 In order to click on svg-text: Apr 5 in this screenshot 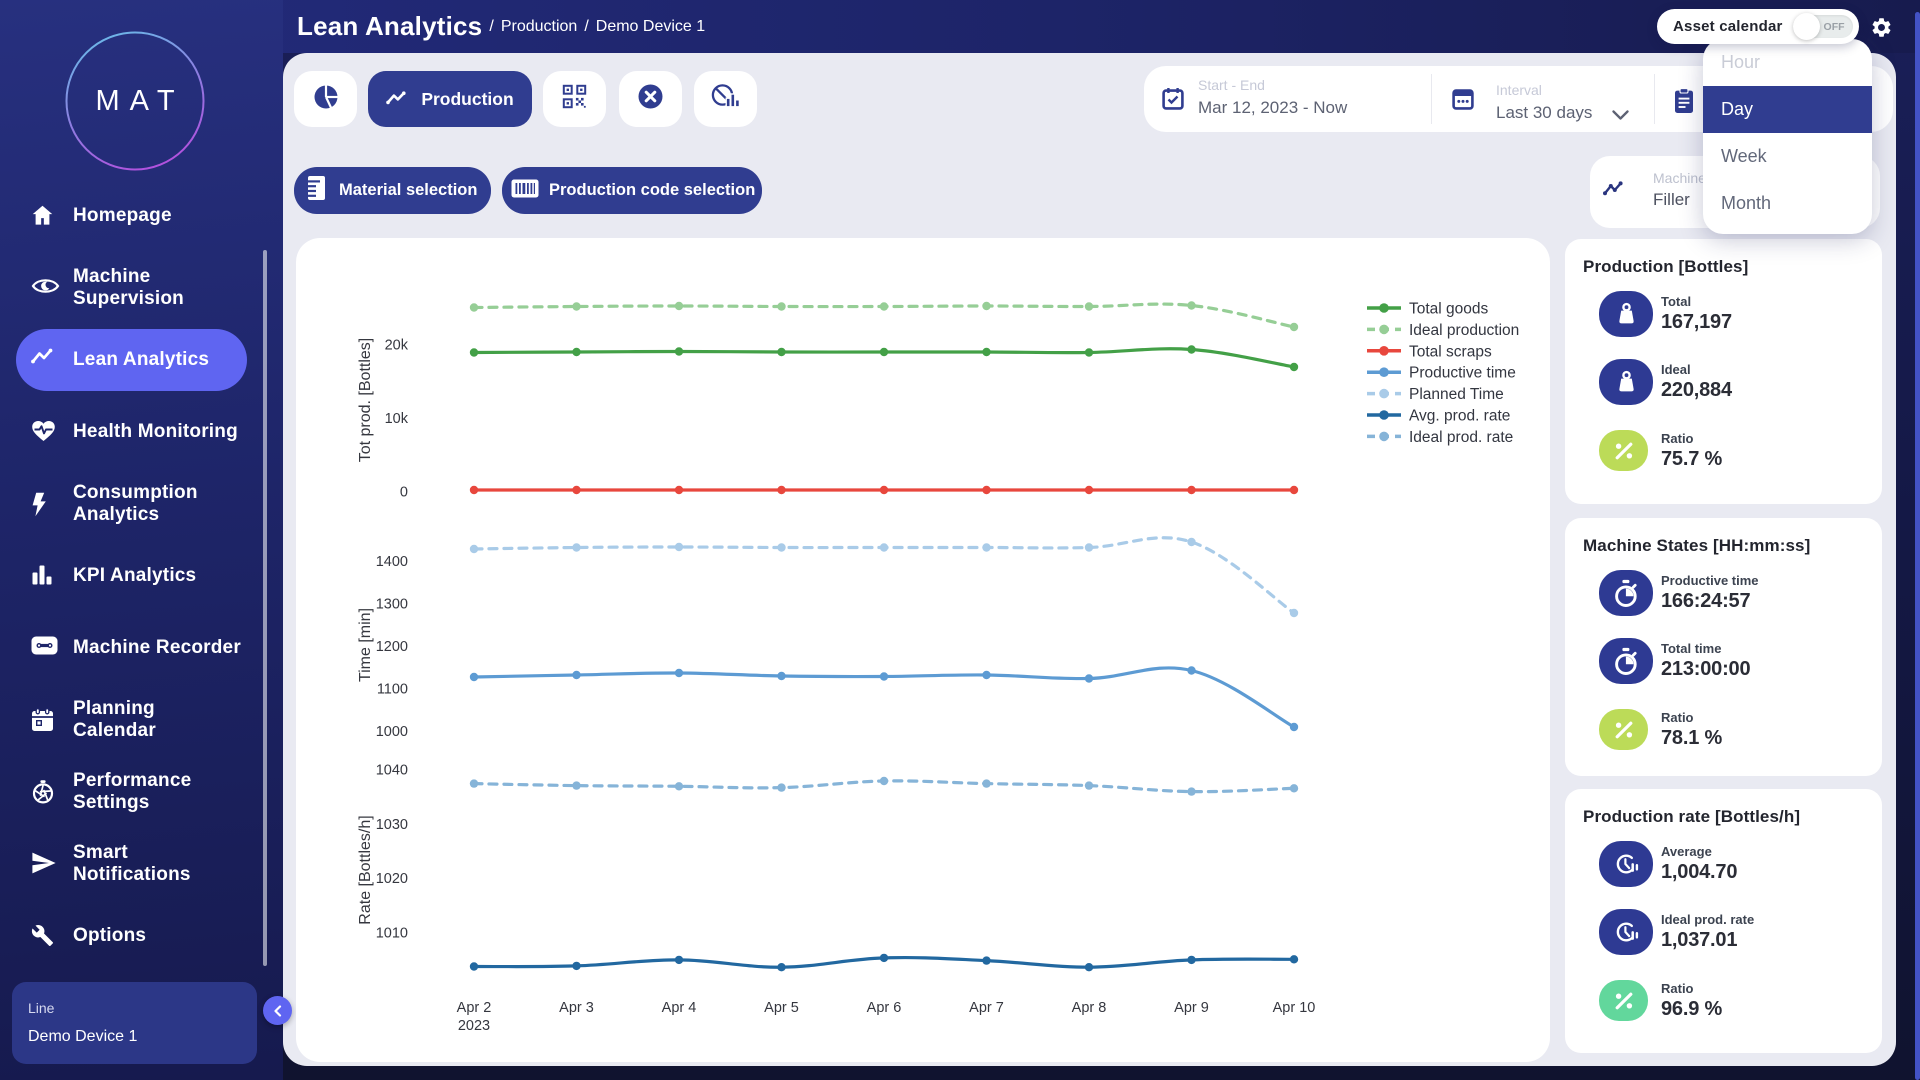, I will do `click(781, 1008)`.